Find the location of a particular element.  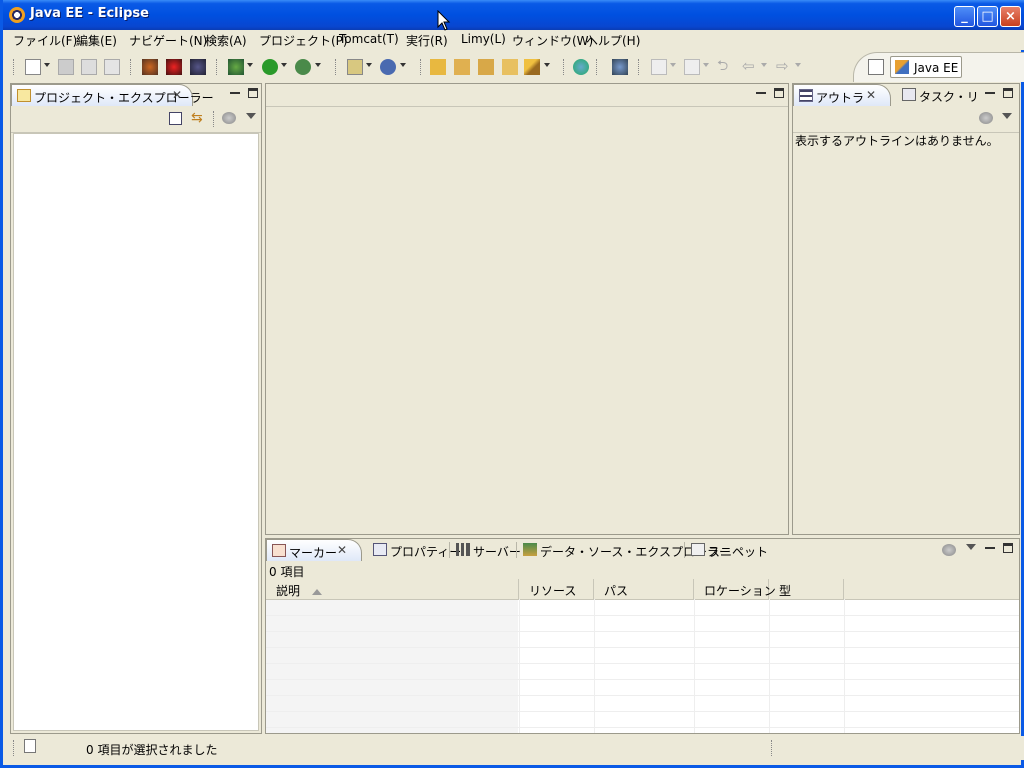

tab-project-explorer: プロジェクト・エクスプローラー ✕ is located at coordinates (112, 95).